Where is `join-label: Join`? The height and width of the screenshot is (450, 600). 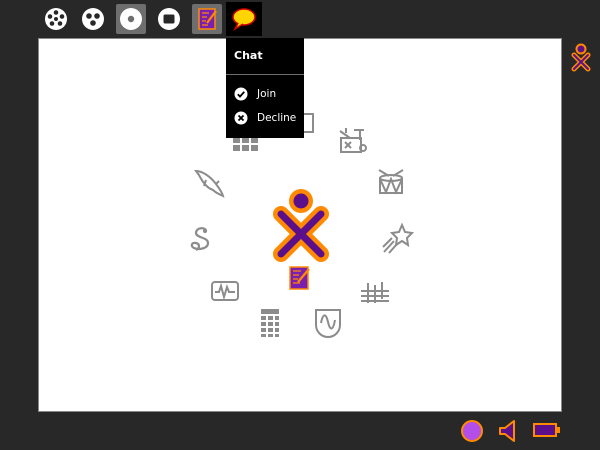 join-label: Join is located at coordinates (267, 94).